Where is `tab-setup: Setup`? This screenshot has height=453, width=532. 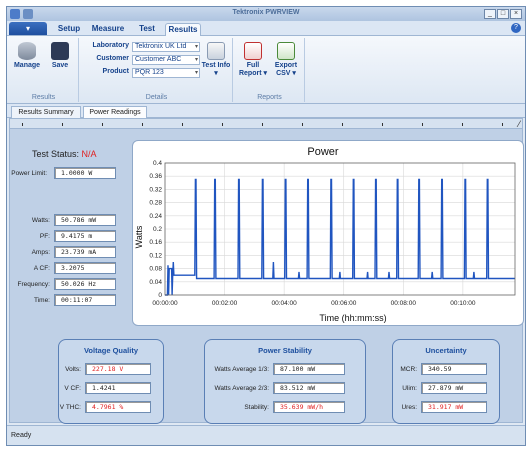
tab-setup: Setup is located at coordinates (69, 29).